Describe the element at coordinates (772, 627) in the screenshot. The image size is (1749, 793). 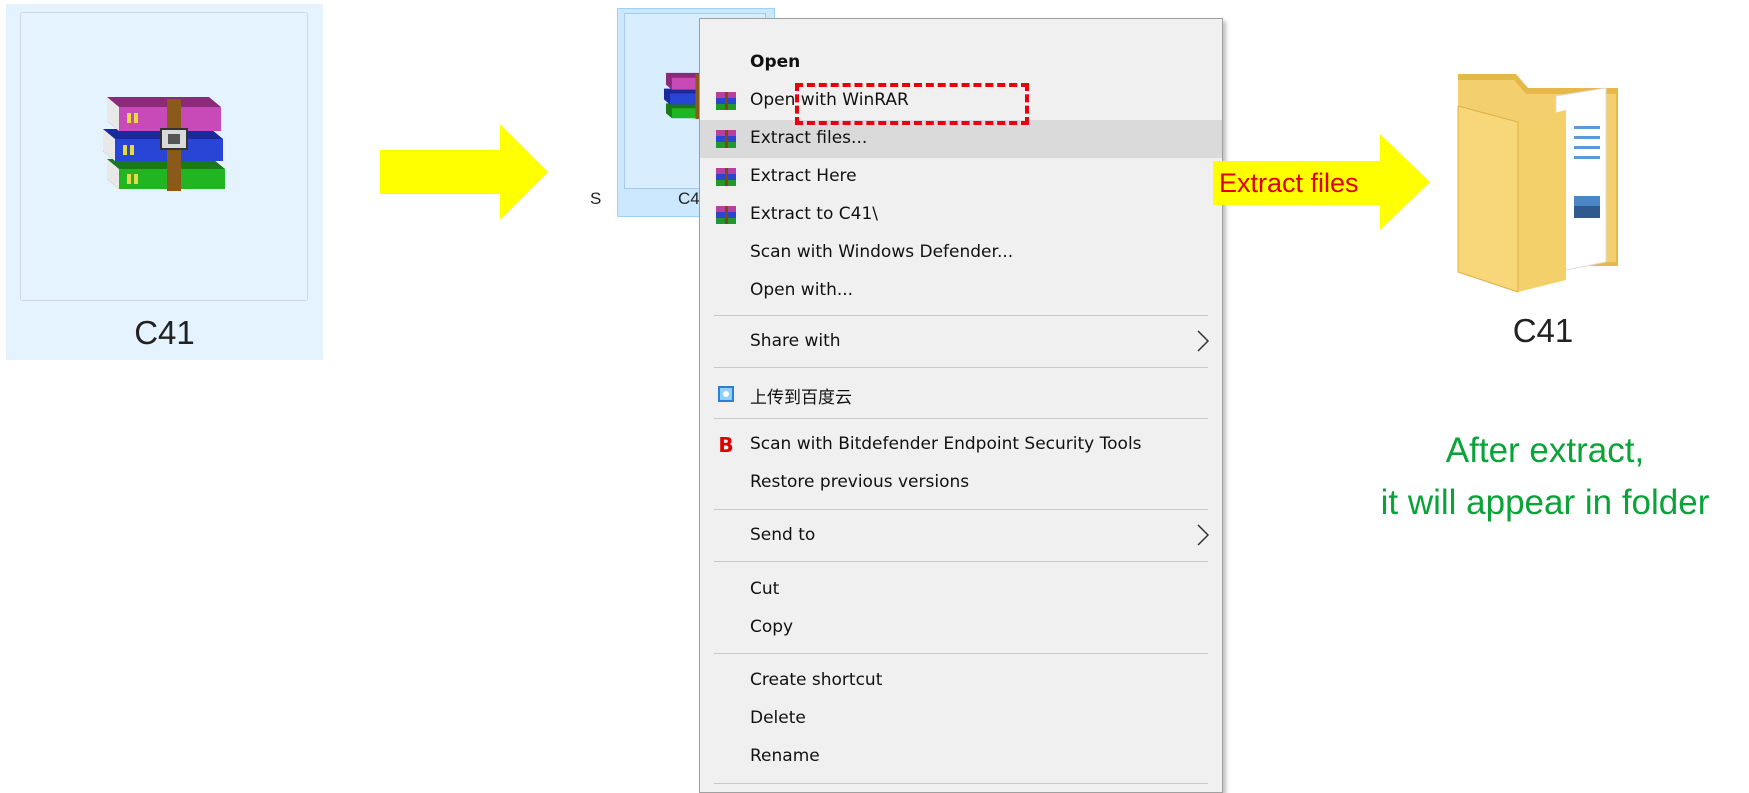
I see `menu-item-label: Copy` at that location.